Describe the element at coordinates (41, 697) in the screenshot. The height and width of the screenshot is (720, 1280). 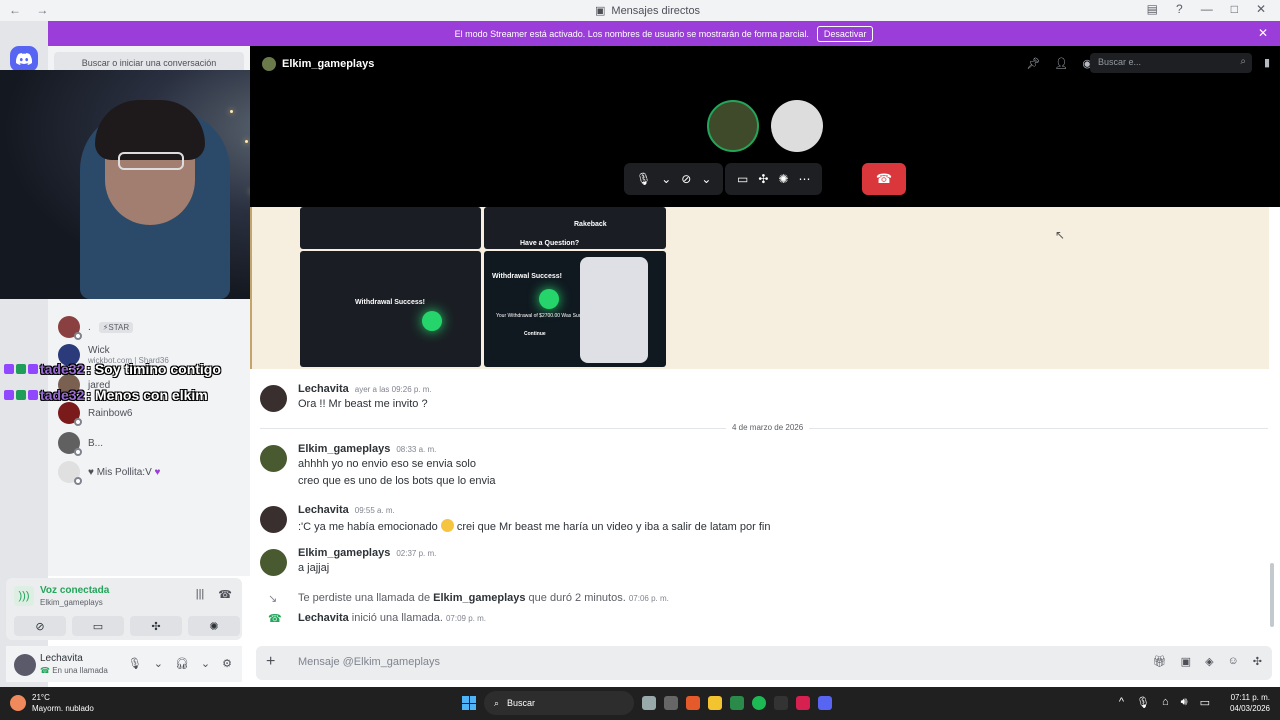
I see `temperature: 21°C` at that location.